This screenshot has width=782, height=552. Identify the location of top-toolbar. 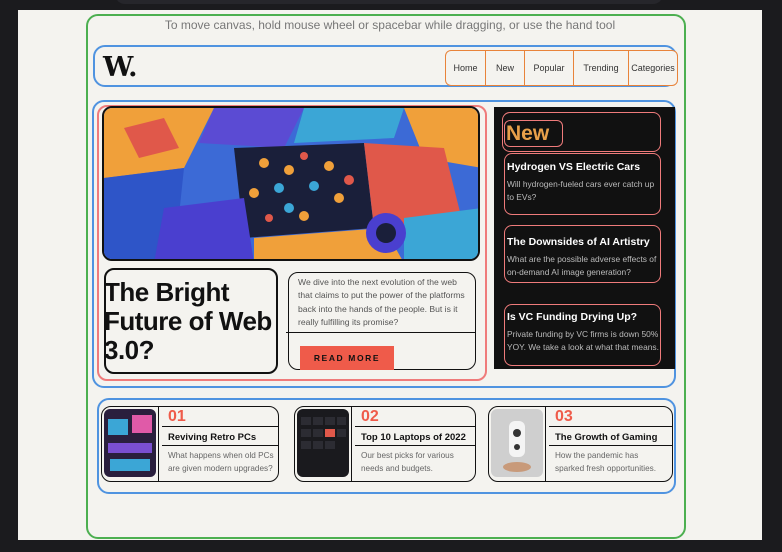
(389, 2).